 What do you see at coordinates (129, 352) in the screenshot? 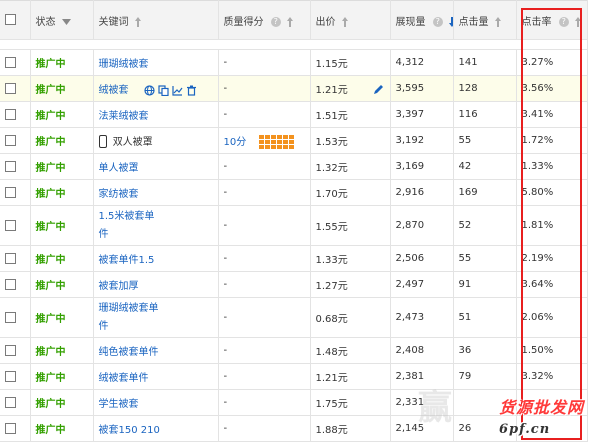
I see `keyword-link: 纯色被套单件` at bounding box center [129, 352].